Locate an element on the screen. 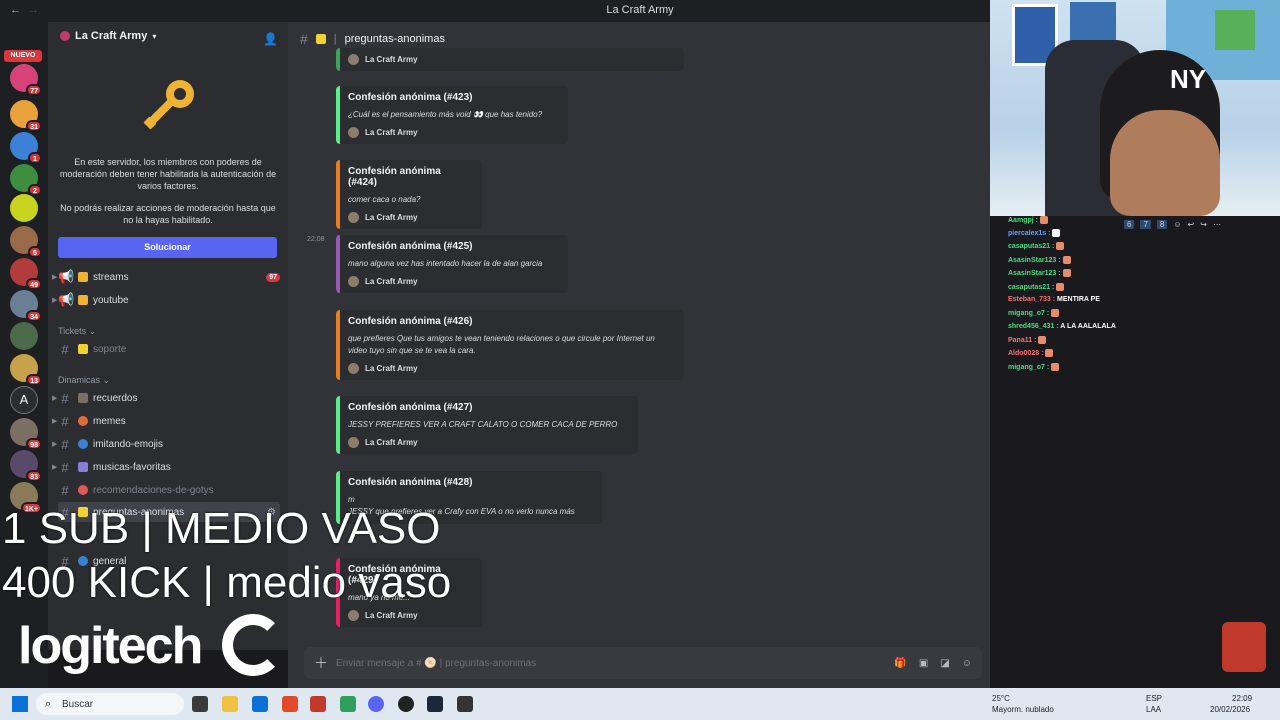 The width and height of the screenshot is (1280, 720). taskbar-search: ⌕ Buscar is located at coordinates (110, 704).